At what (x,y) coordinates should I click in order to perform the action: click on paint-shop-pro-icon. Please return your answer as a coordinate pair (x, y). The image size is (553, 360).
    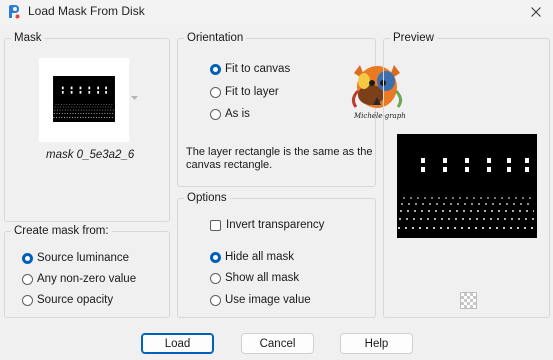
    Looking at the image, I should click on (14, 12).